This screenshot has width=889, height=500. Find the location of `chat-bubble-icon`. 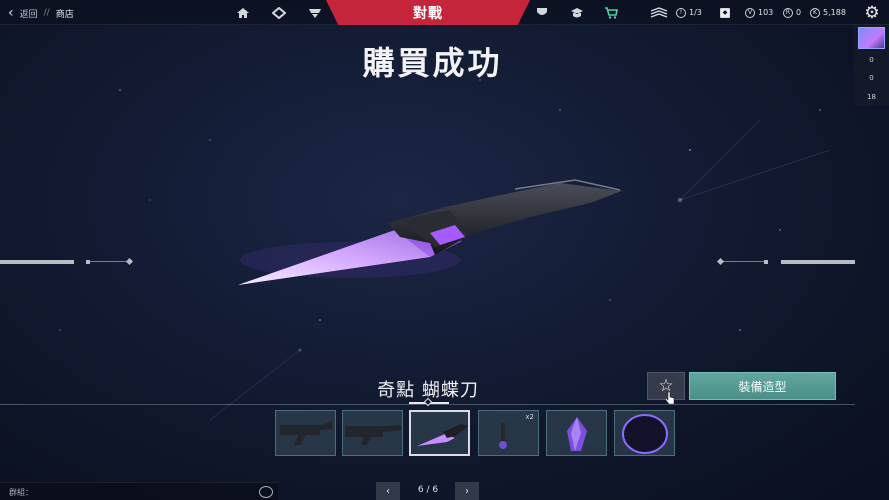

chat-bubble-icon is located at coordinates (266, 492).